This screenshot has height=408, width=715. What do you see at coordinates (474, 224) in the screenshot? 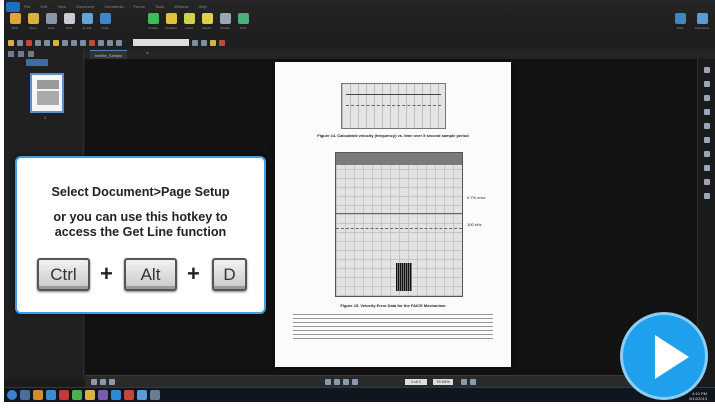
I see `figure-annotation: 100 kHz` at bounding box center [474, 224].